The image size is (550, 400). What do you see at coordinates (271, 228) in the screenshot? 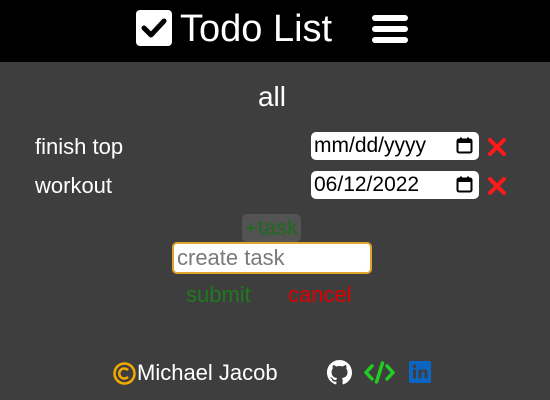
I see `add-task-button: +task` at bounding box center [271, 228].